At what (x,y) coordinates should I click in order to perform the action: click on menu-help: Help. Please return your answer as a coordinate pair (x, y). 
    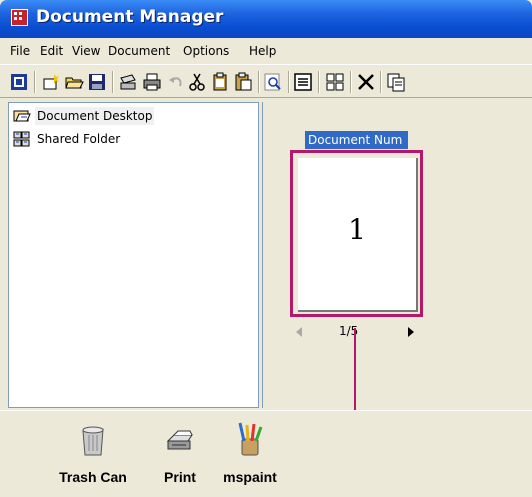
    Looking at the image, I should click on (262, 51).